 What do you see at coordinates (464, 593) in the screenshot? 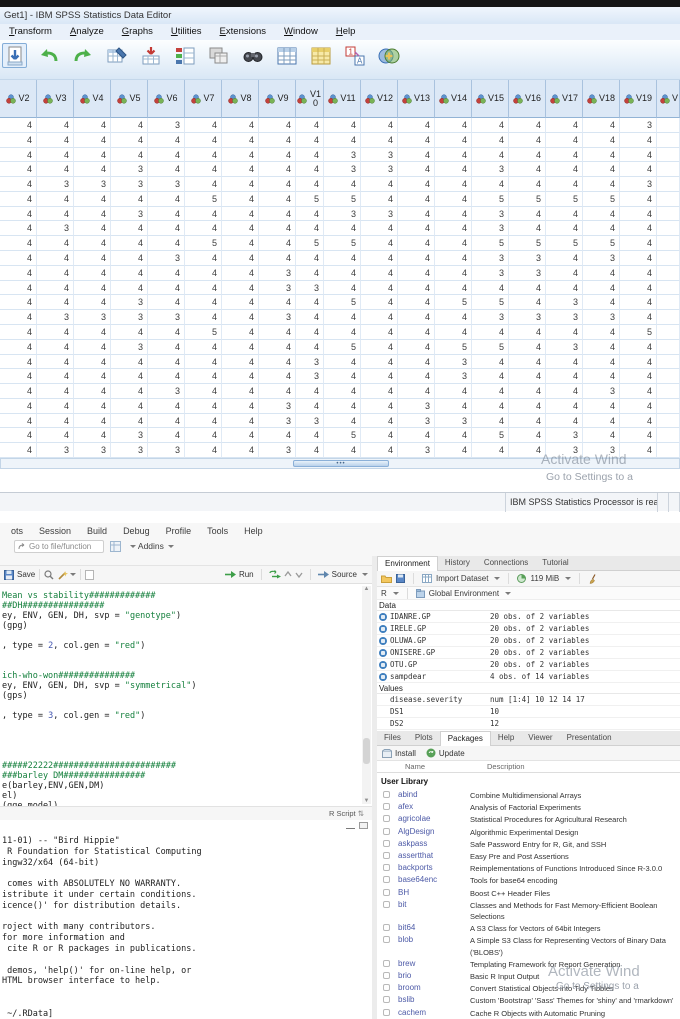
I see `global-environment-label: Global Environment` at bounding box center [464, 593].